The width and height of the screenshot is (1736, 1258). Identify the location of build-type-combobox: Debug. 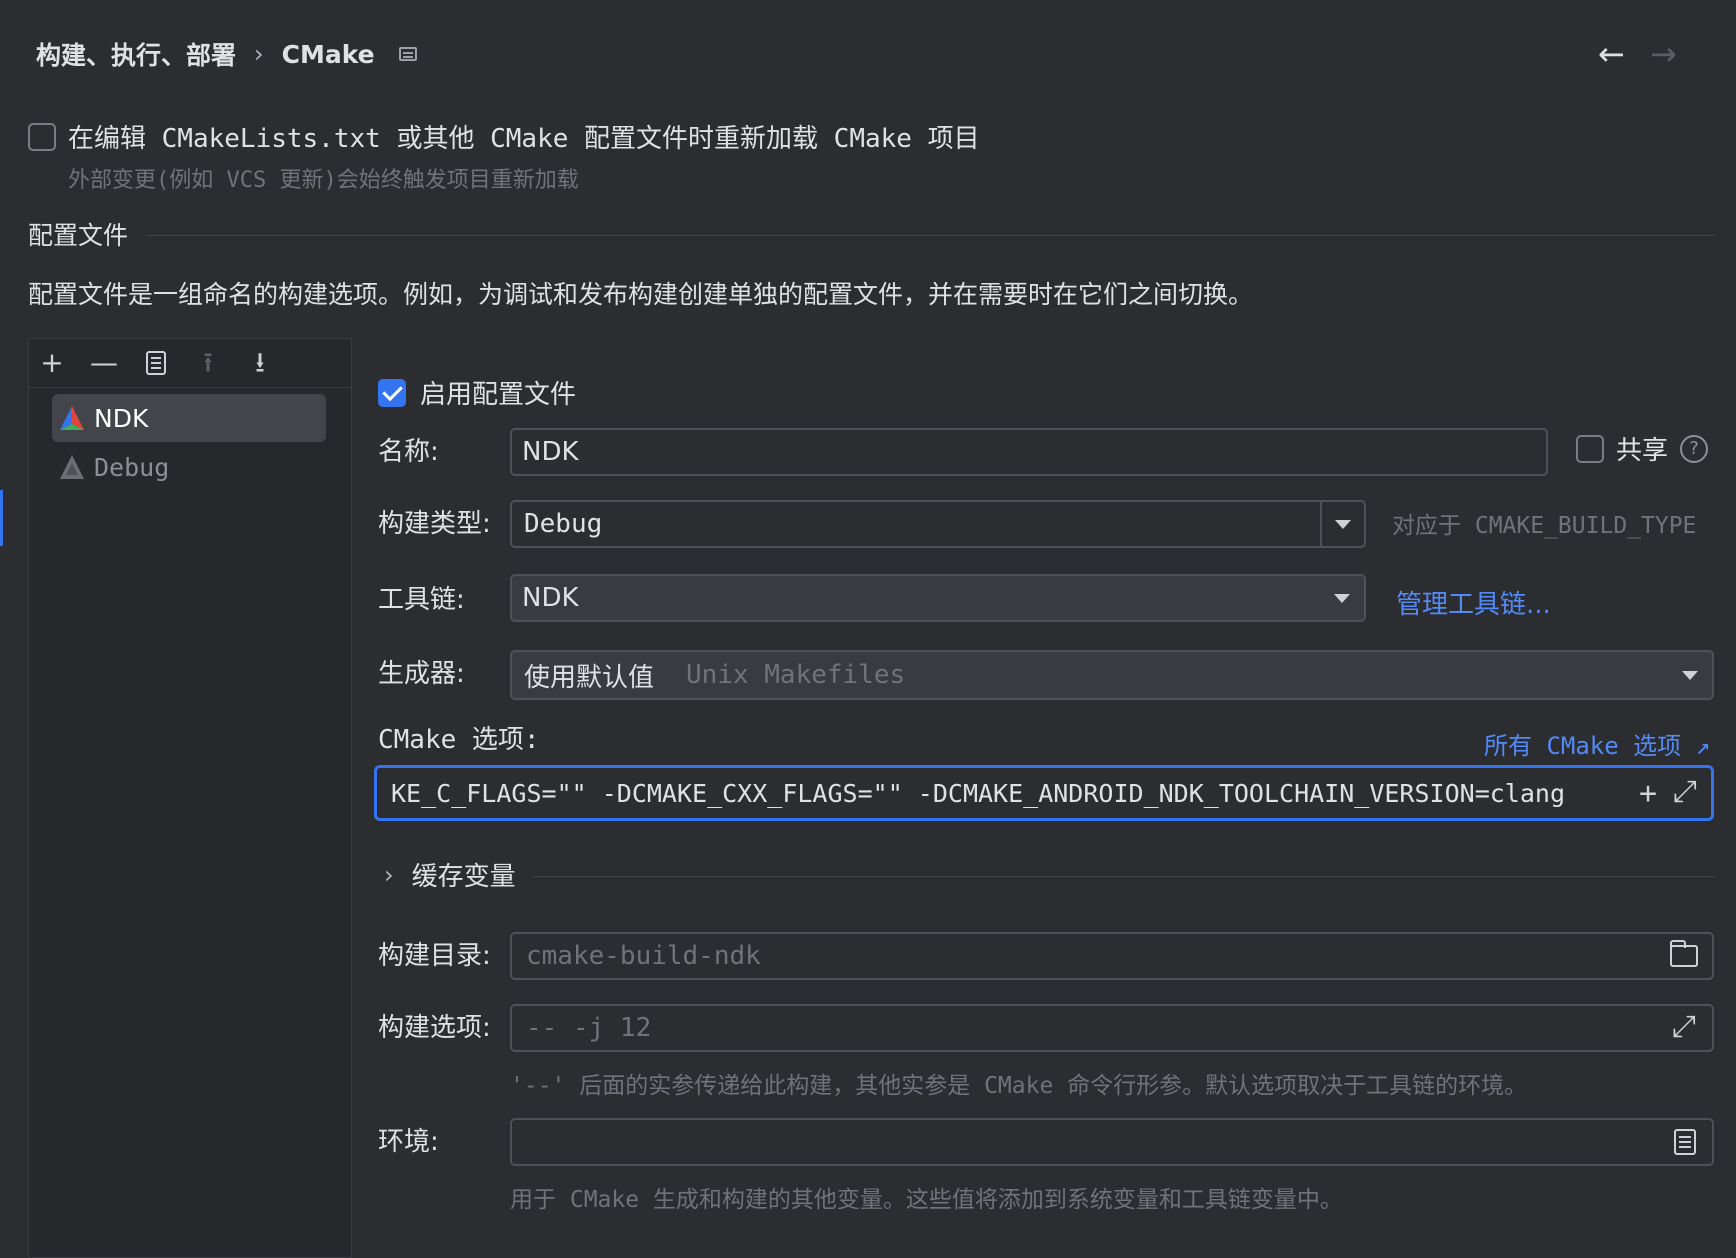
(938, 524).